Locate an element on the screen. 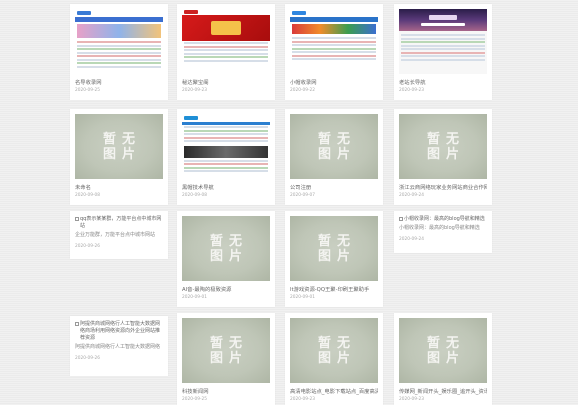 Image resolution: width=578 pixels, height=405 pixels. card-description: 小帽收录网：最高的blog导航和精选 is located at coordinates (439, 228).